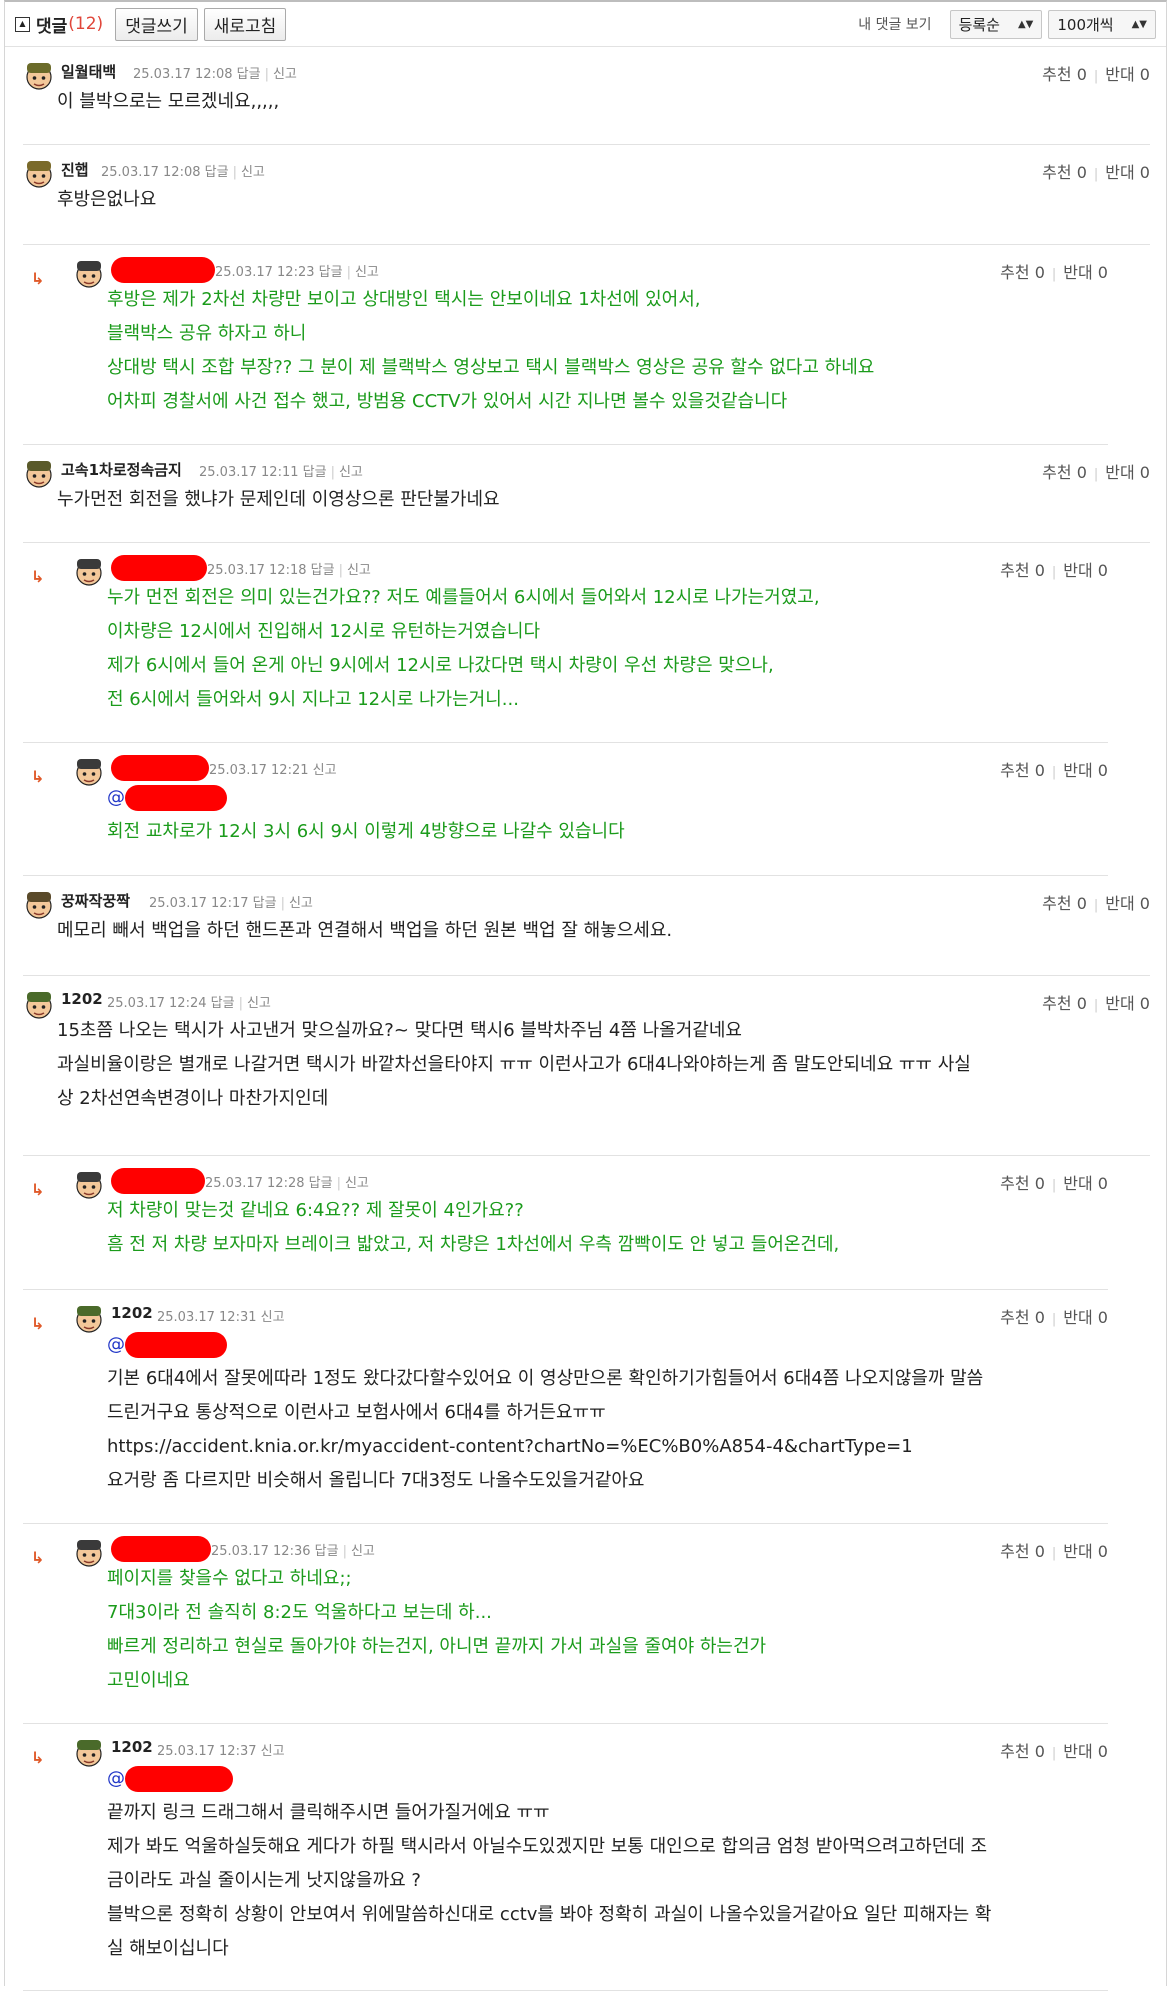  I want to click on comment-body: @ 회전 교차로가 12시 3시 6시 9시 이렇게 4방향으로 나갈수 있습니다, so click(366, 815).